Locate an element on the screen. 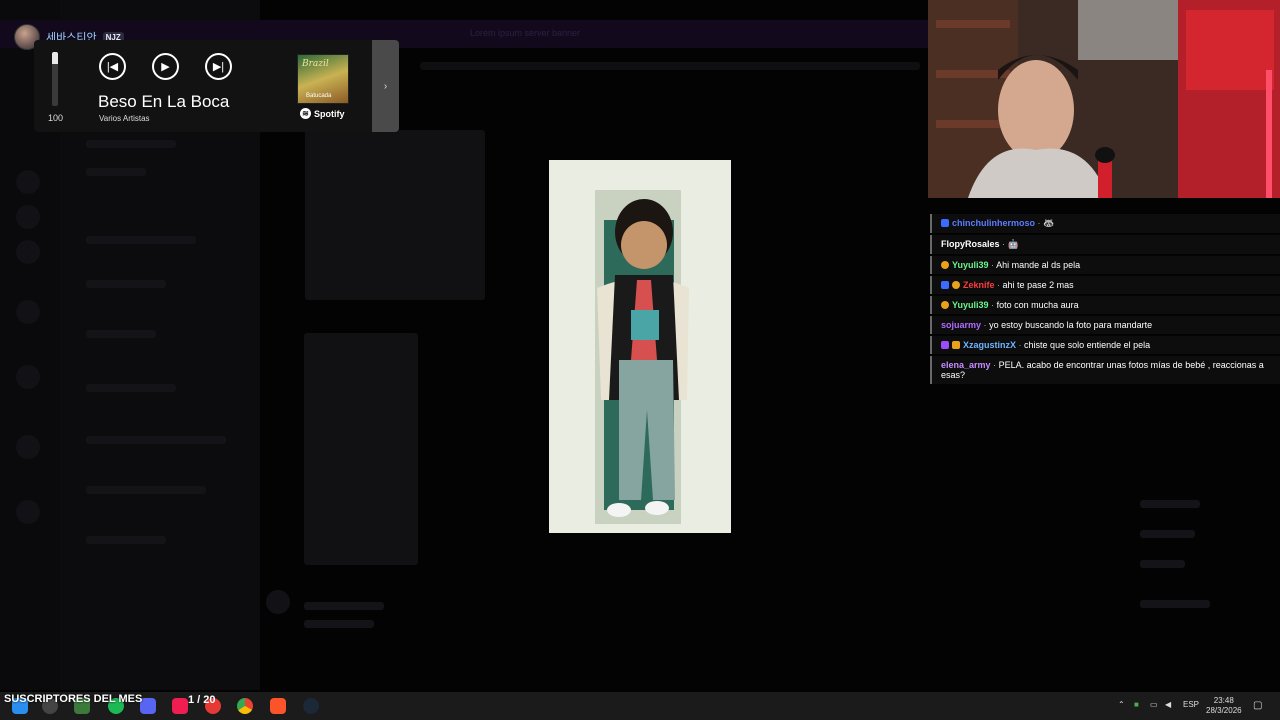 The width and height of the screenshot is (1280, 720). shield-icon: ■ is located at coordinates (1136, 704).